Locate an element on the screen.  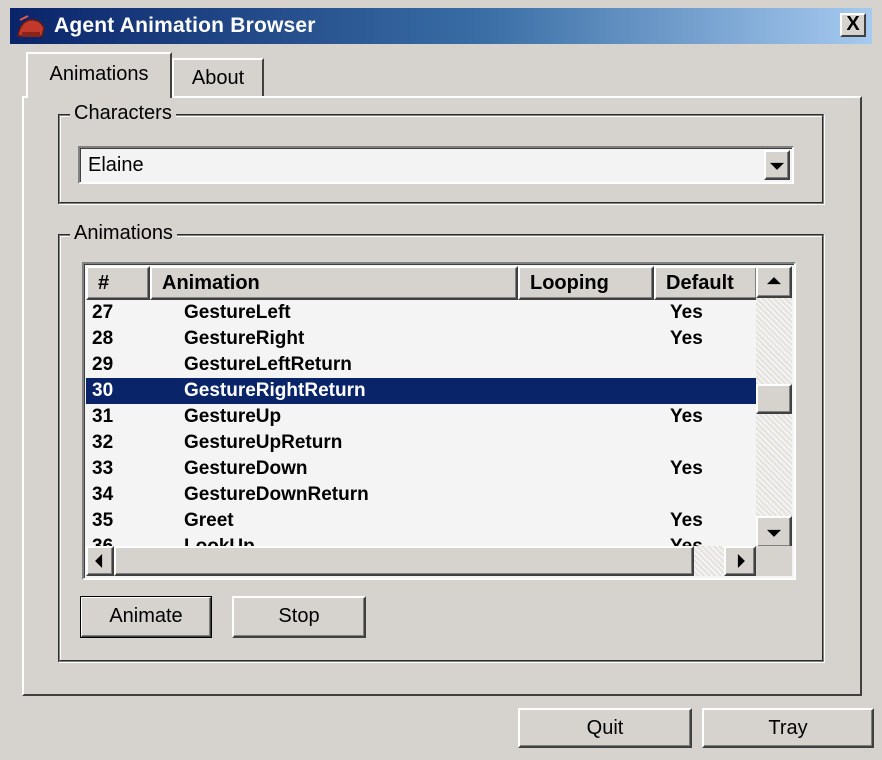
column-header-number: # is located at coordinates (118, 283).